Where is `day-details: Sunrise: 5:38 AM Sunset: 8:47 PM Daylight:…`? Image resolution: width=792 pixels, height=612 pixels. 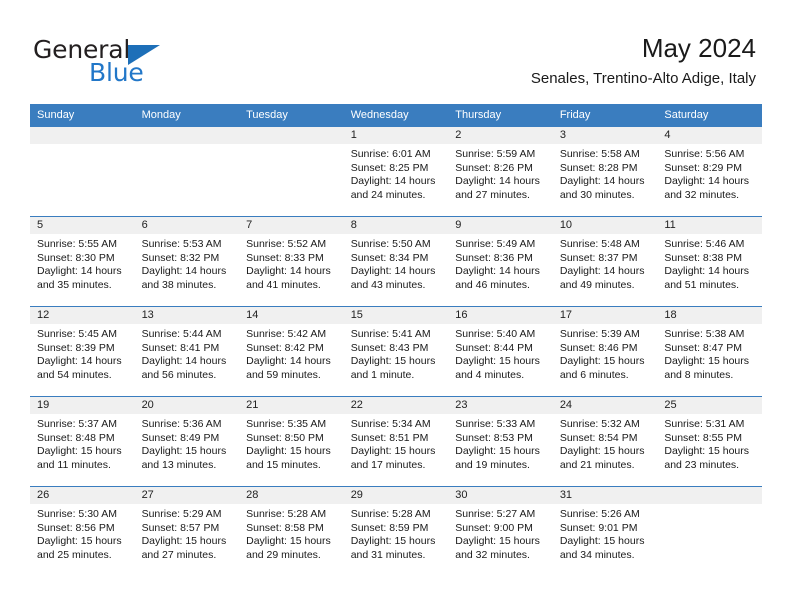
day-details: Sunrise: 5:38 AM Sunset: 8:47 PM Daylight:… is located at coordinates (709, 353).